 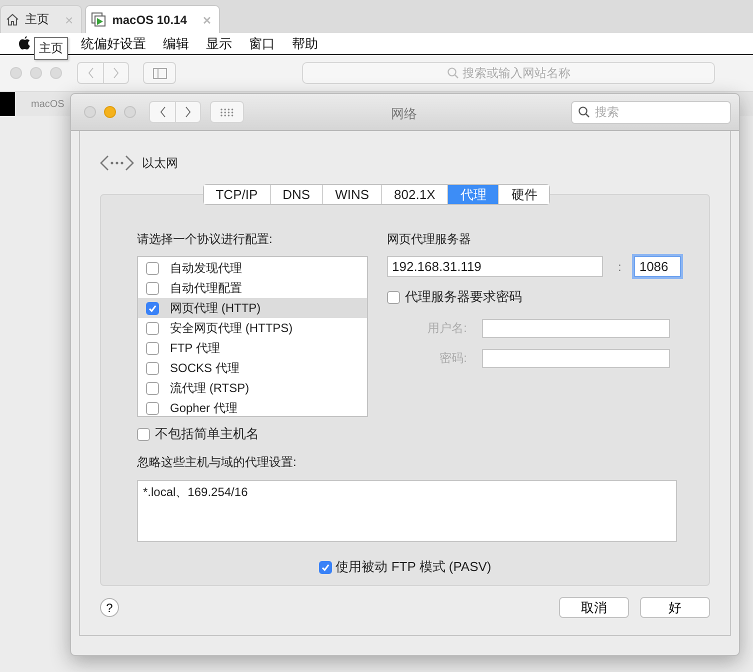 I want to click on network-icon, so click(x=117, y=163).